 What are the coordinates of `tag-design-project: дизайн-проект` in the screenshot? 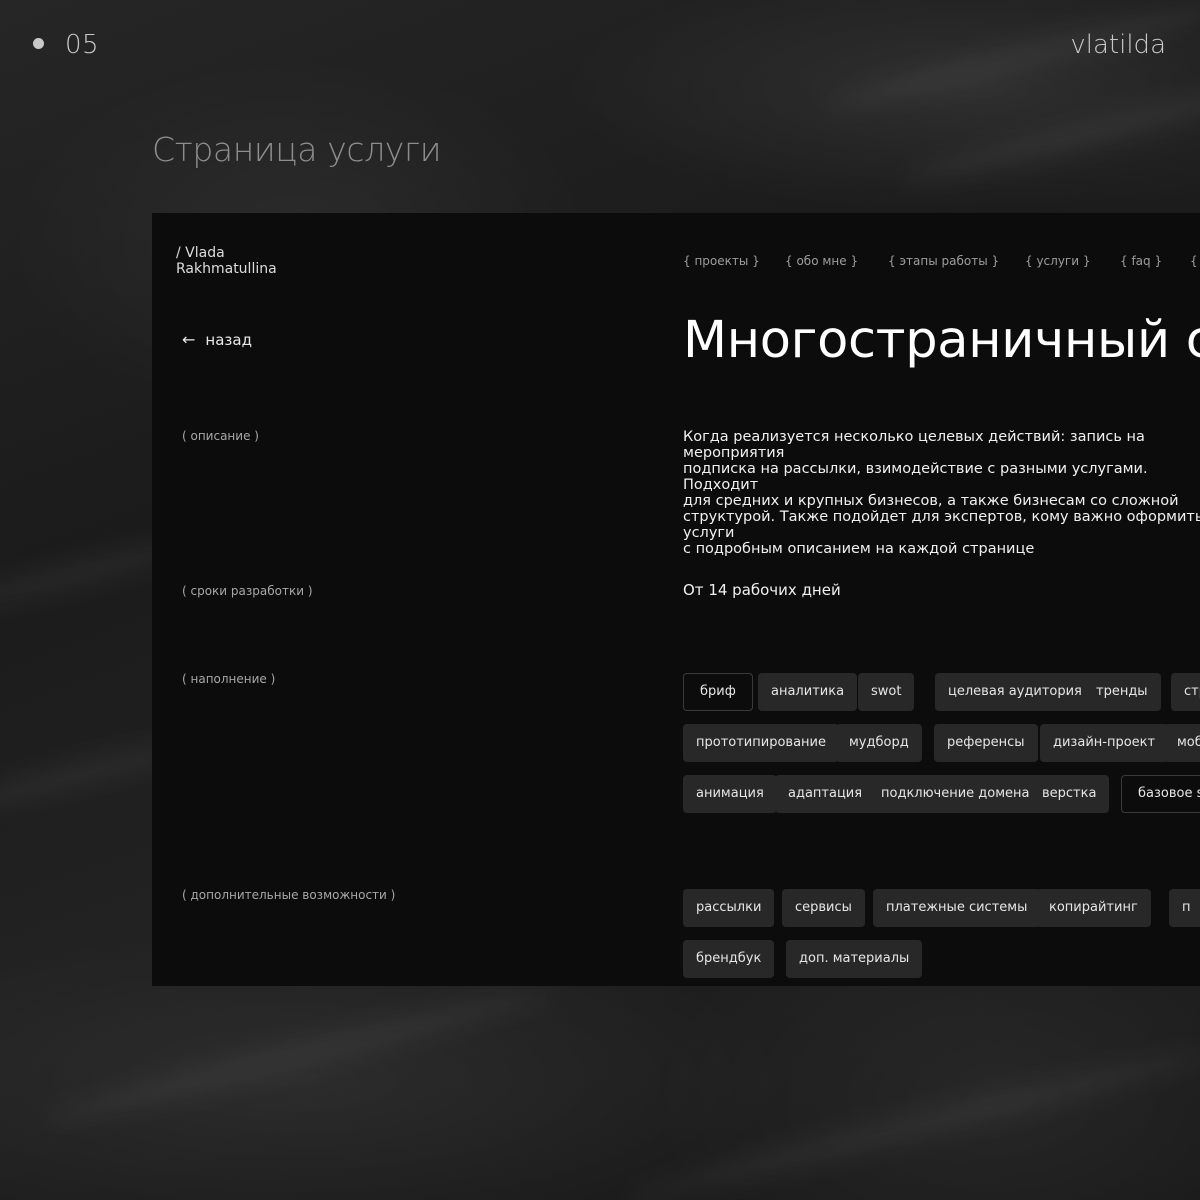 It's located at (1104, 743).